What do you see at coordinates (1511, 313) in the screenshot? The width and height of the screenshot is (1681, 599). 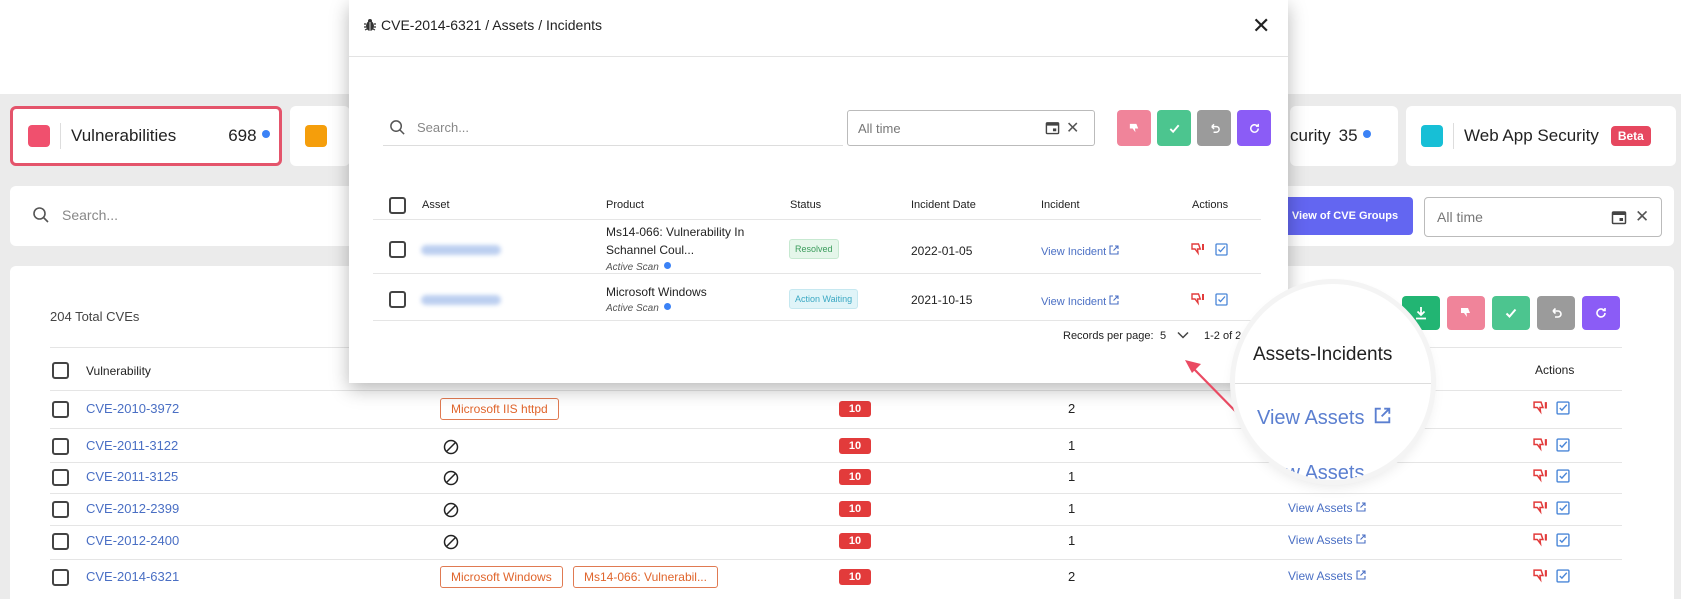 I see `approve-button` at bounding box center [1511, 313].